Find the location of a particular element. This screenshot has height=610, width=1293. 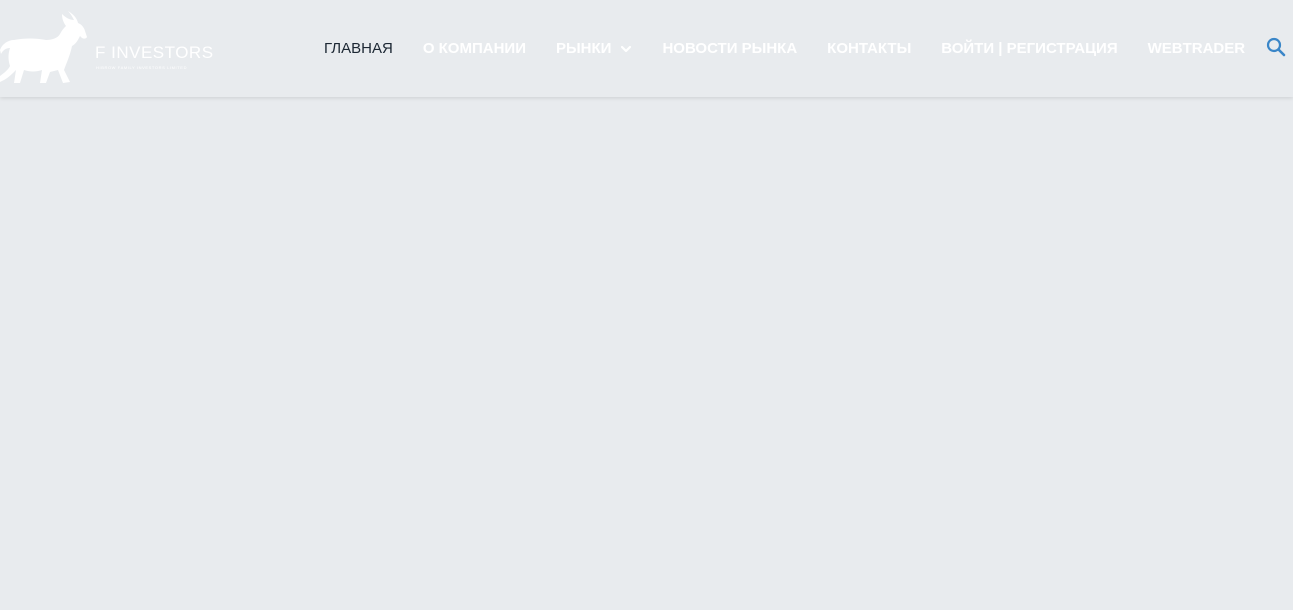

nav-item-webtrader: WEBTRADER is located at coordinates (1197, 48).